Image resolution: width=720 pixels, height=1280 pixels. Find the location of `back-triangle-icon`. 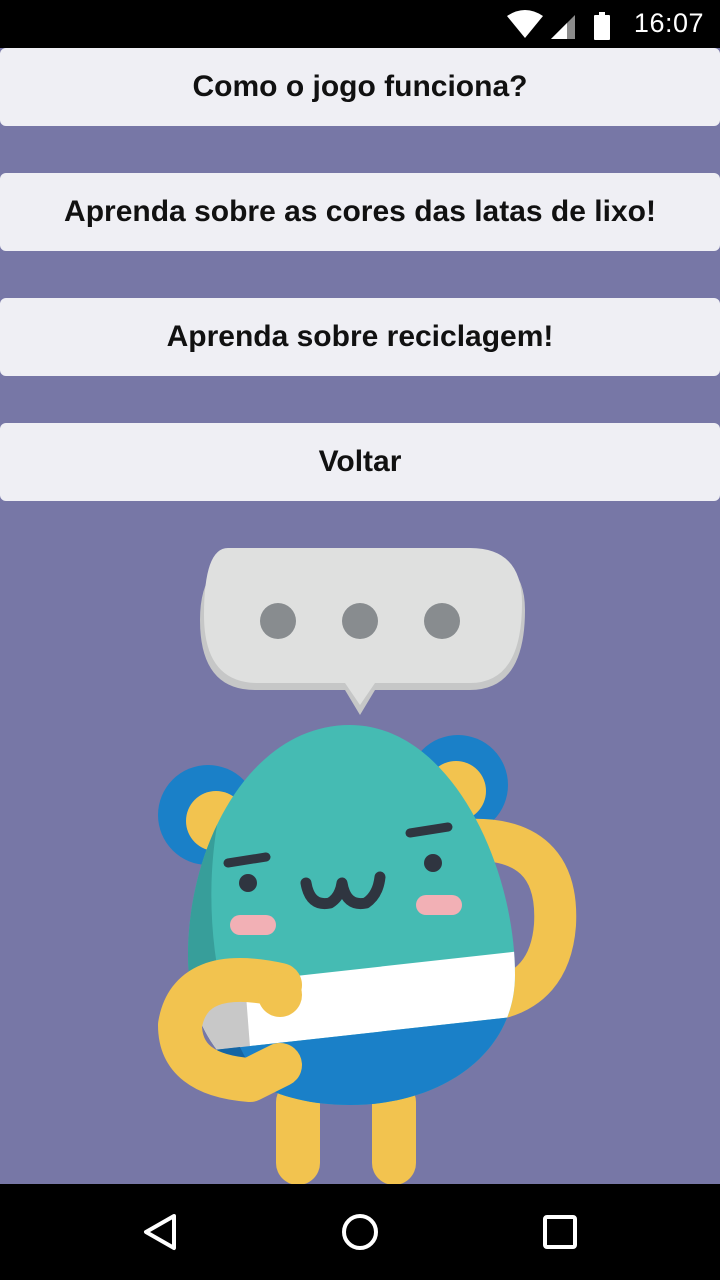

back-triangle-icon is located at coordinates (160, 1232).